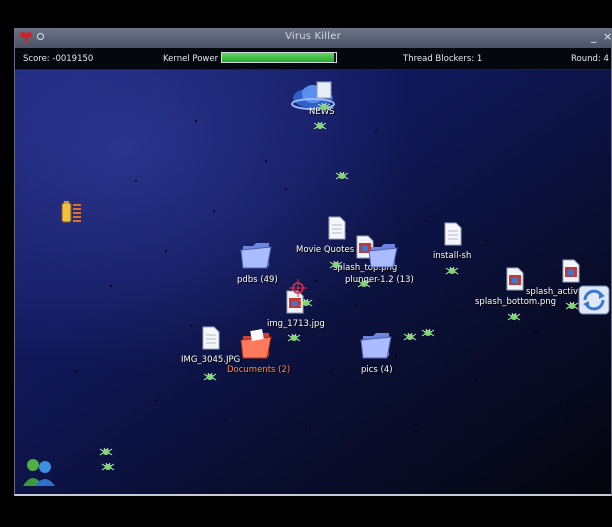  What do you see at coordinates (298, 288) in the screenshot?
I see `crosshair-icon` at bounding box center [298, 288].